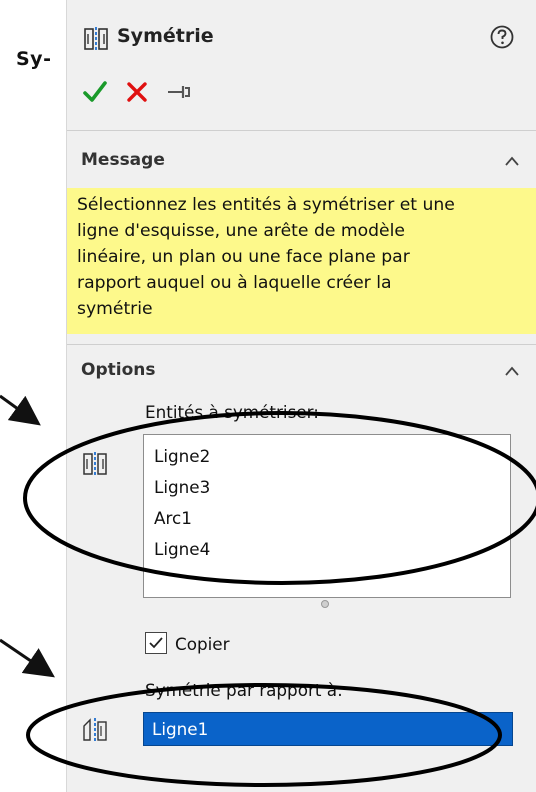 The width and height of the screenshot is (536, 792). I want to click on entities-label: Entités à symétriser:, so click(232, 412).